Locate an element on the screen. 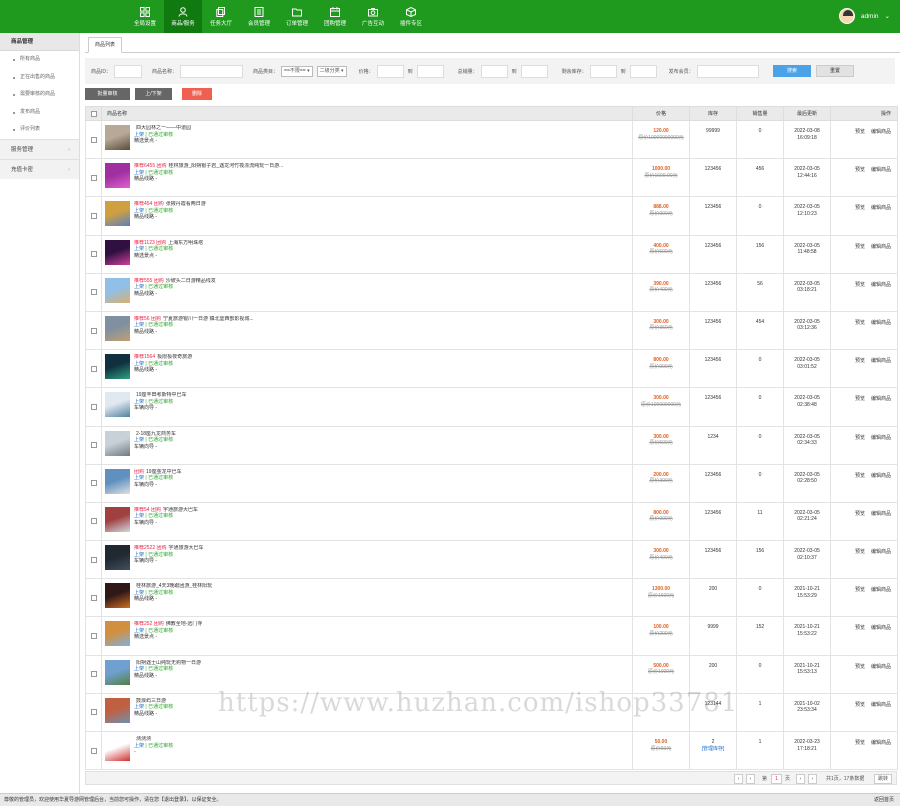  product-name: 桂林旅游_4天3晚跟团游_桂林阳玩 is located at coordinates (174, 586).